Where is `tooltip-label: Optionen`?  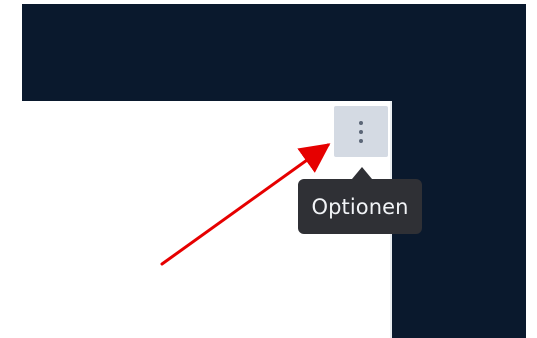
tooltip-label: Optionen is located at coordinates (360, 206).